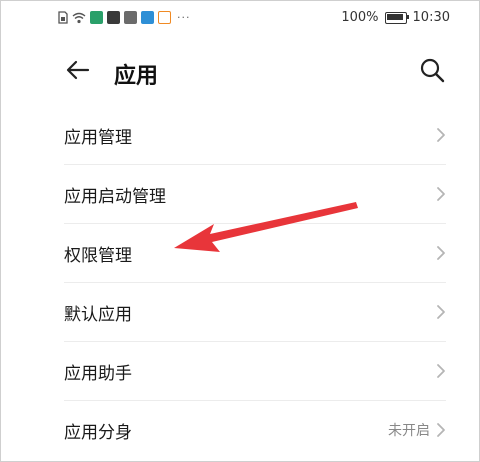 Image resolution: width=480 pixels, height=462 pixels. I want to click on list-item-label: 应用分身, so click(98, 432).